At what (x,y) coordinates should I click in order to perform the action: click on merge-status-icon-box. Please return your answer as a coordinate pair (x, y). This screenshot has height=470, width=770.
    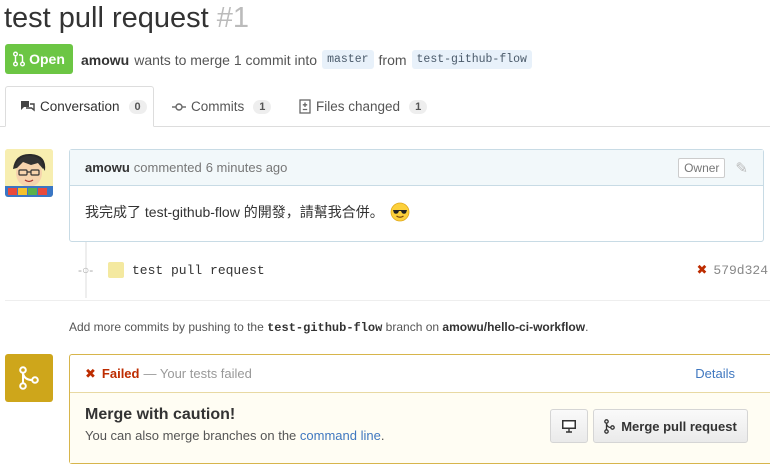
    Looking at the image, I should click on (29, 378).